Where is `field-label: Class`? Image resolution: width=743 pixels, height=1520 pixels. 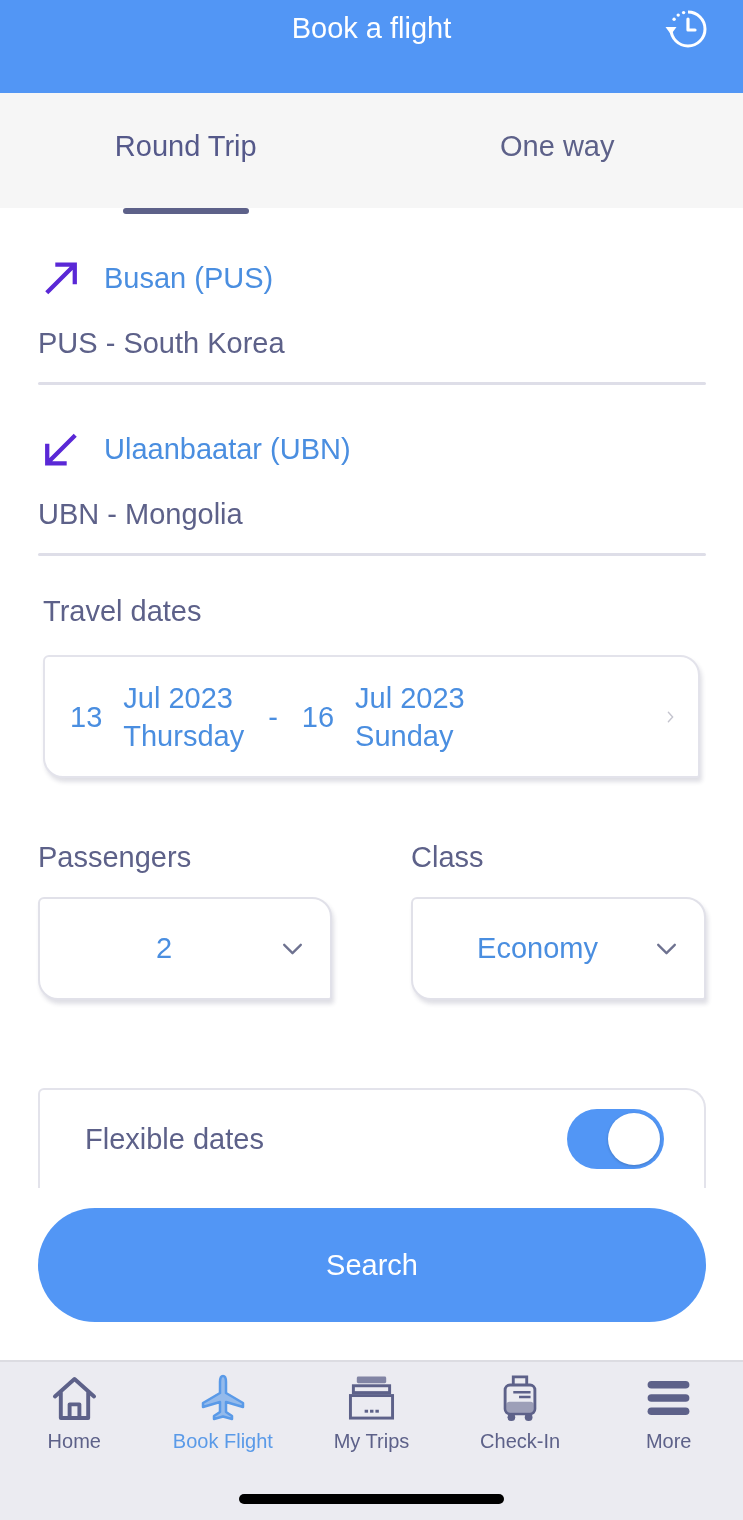
field-label: Class is located at coordinates (447, 857).